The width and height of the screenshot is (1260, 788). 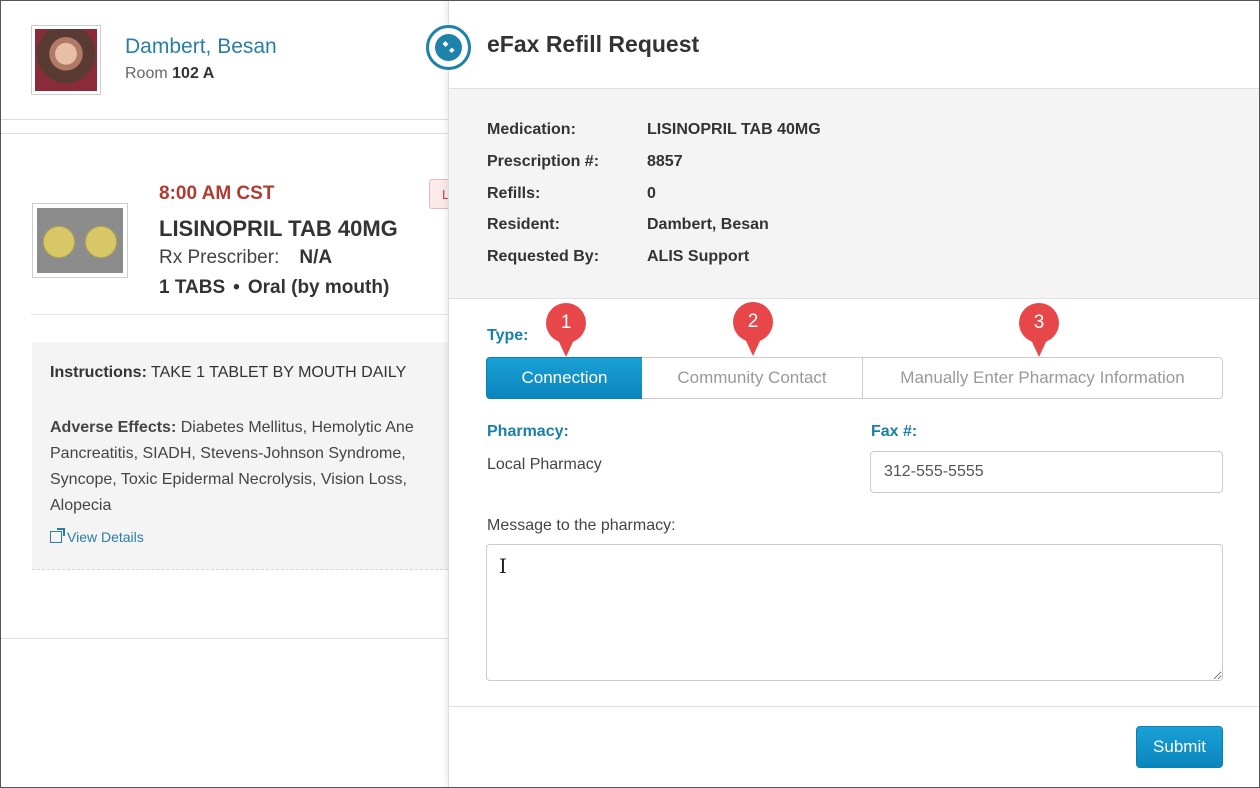 What do you see at coordinates (448, 47) in the screenshot?
I see `close-icon` at bounding box center [448, 47].